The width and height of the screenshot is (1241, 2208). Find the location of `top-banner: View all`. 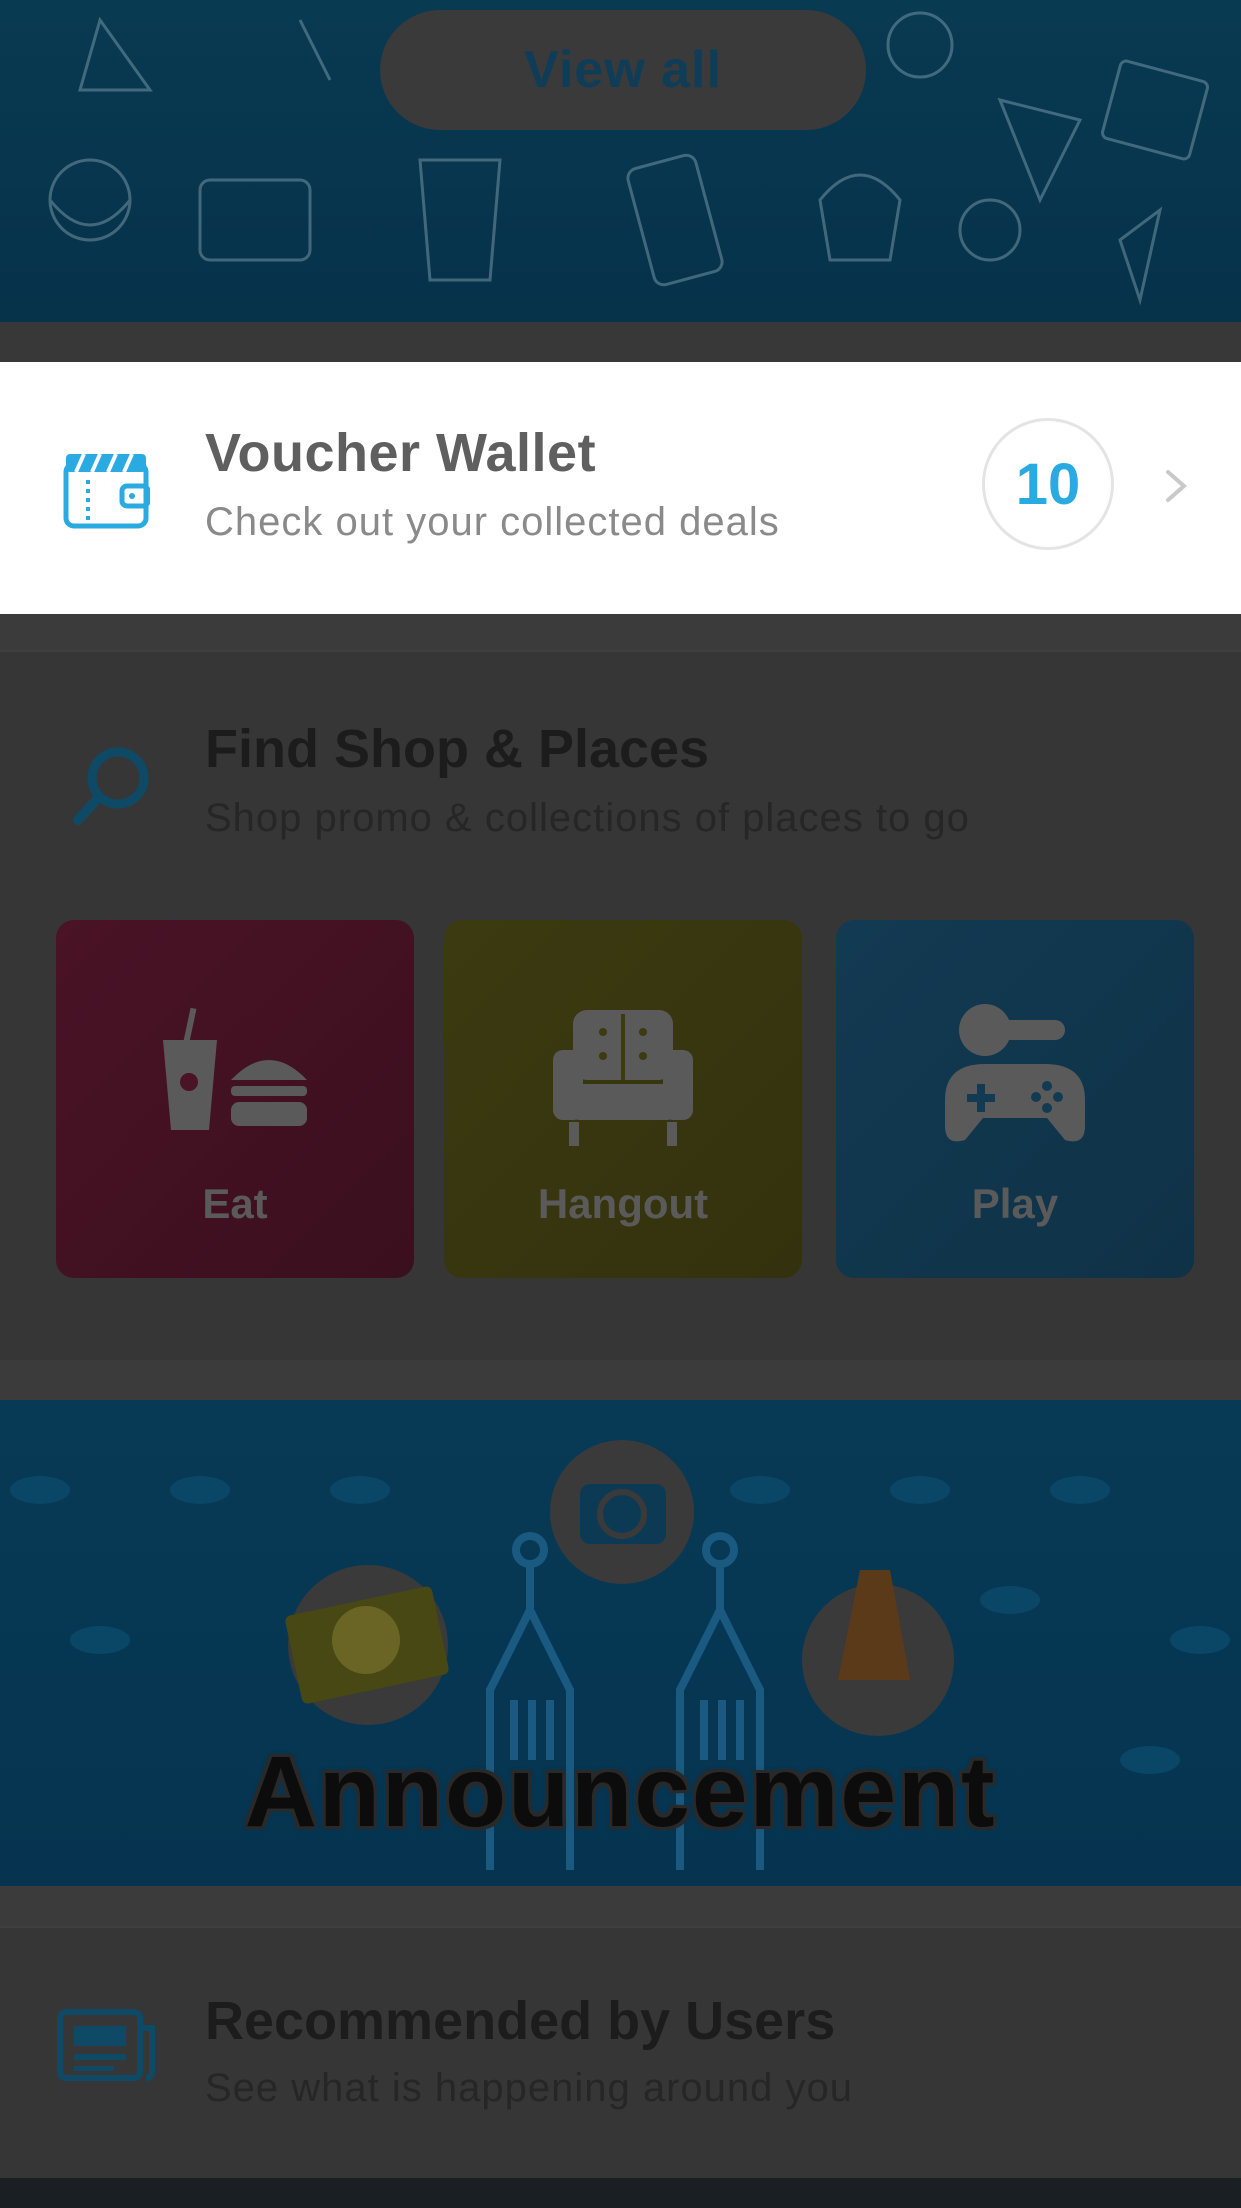

top-banner: View all is located at coordinates (620, 161).